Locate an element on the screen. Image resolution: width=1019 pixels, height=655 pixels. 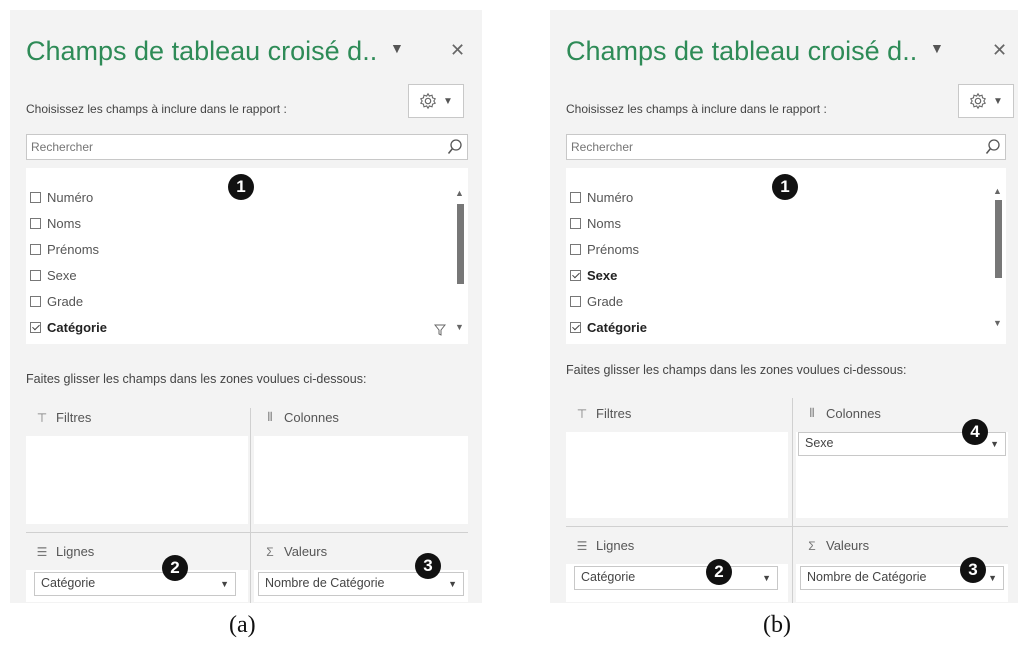
panel-title: Champs de tableau croisé d.. is located at coordinates (742, 51).